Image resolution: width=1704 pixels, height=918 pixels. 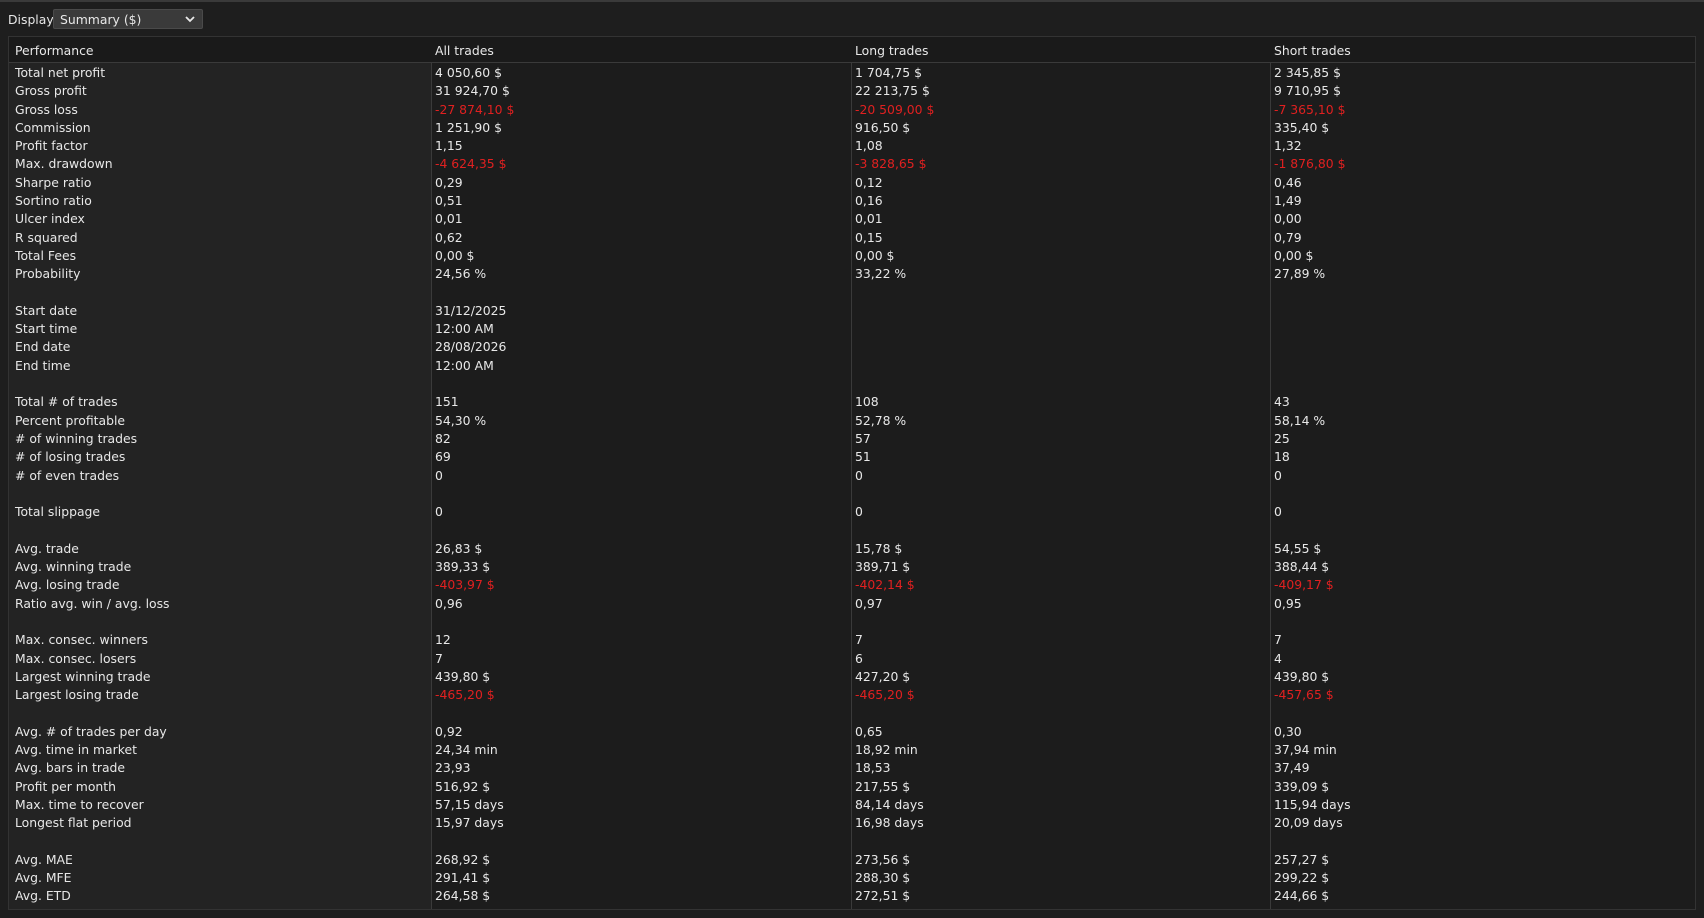 What do you see at coordinates (1312, 804) in the screenshot?
I see `short-trades-value: 115,94 days` at bounding box center [1312, 804].